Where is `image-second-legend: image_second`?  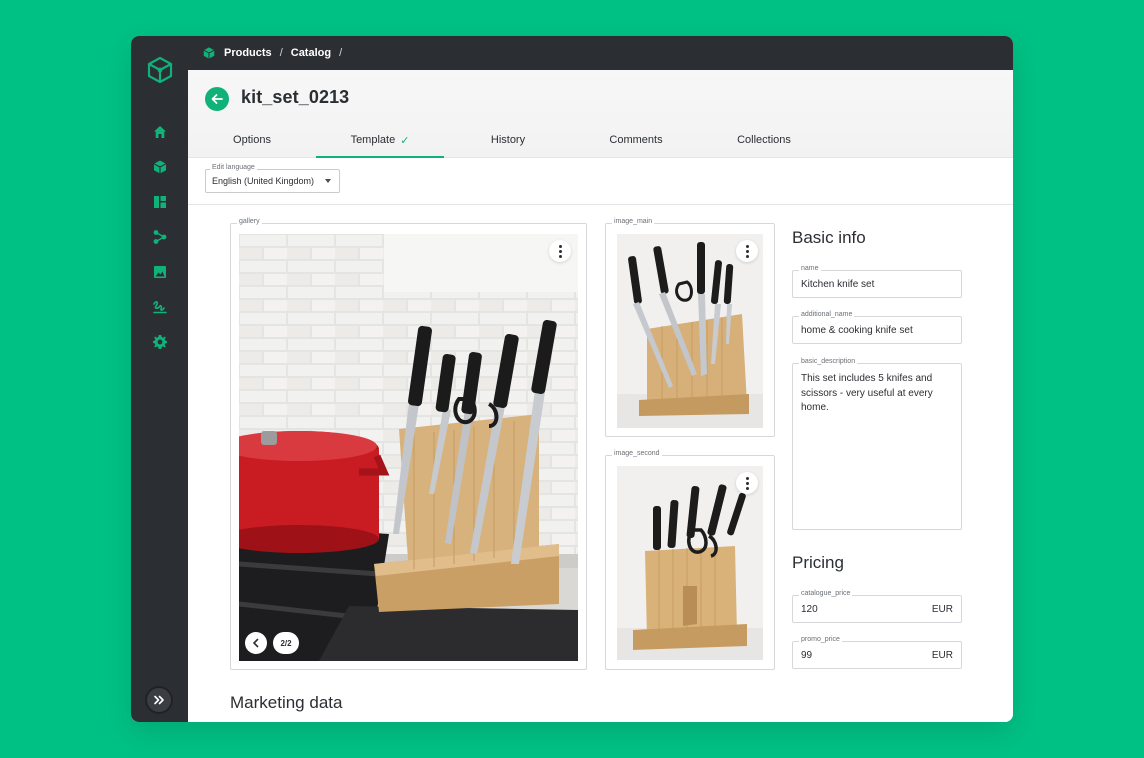
image-second-legend: image_second is located at coordinates (637, 453).